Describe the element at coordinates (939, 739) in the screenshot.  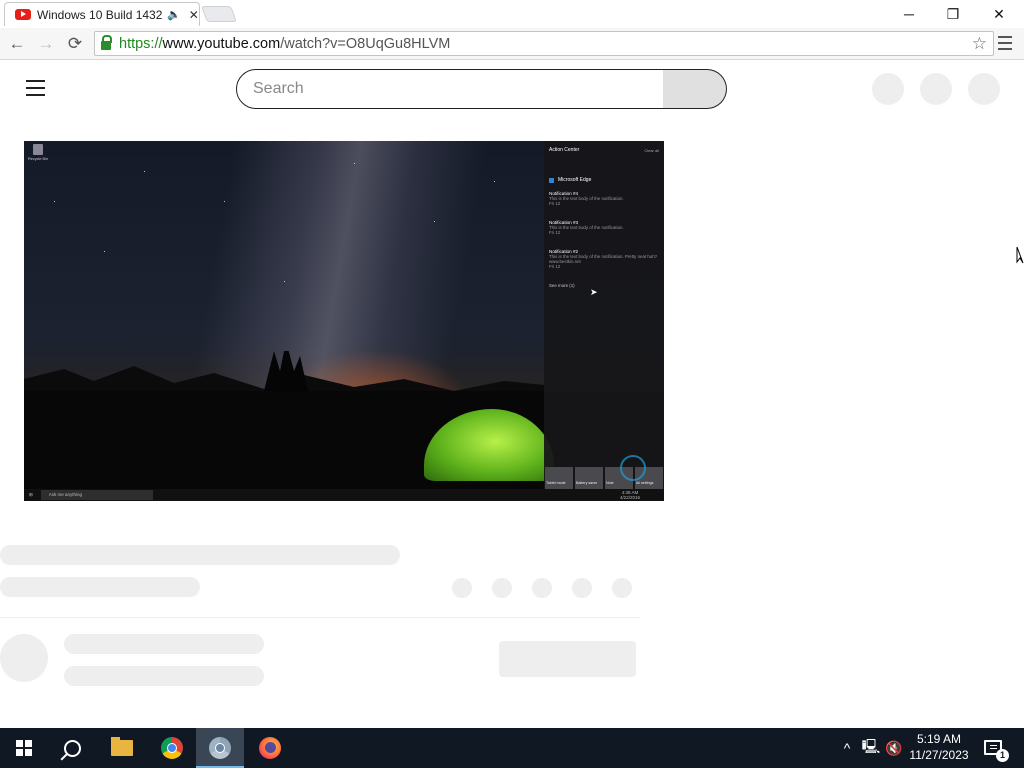
I see `clock-time: 5:19 AM` at that location.